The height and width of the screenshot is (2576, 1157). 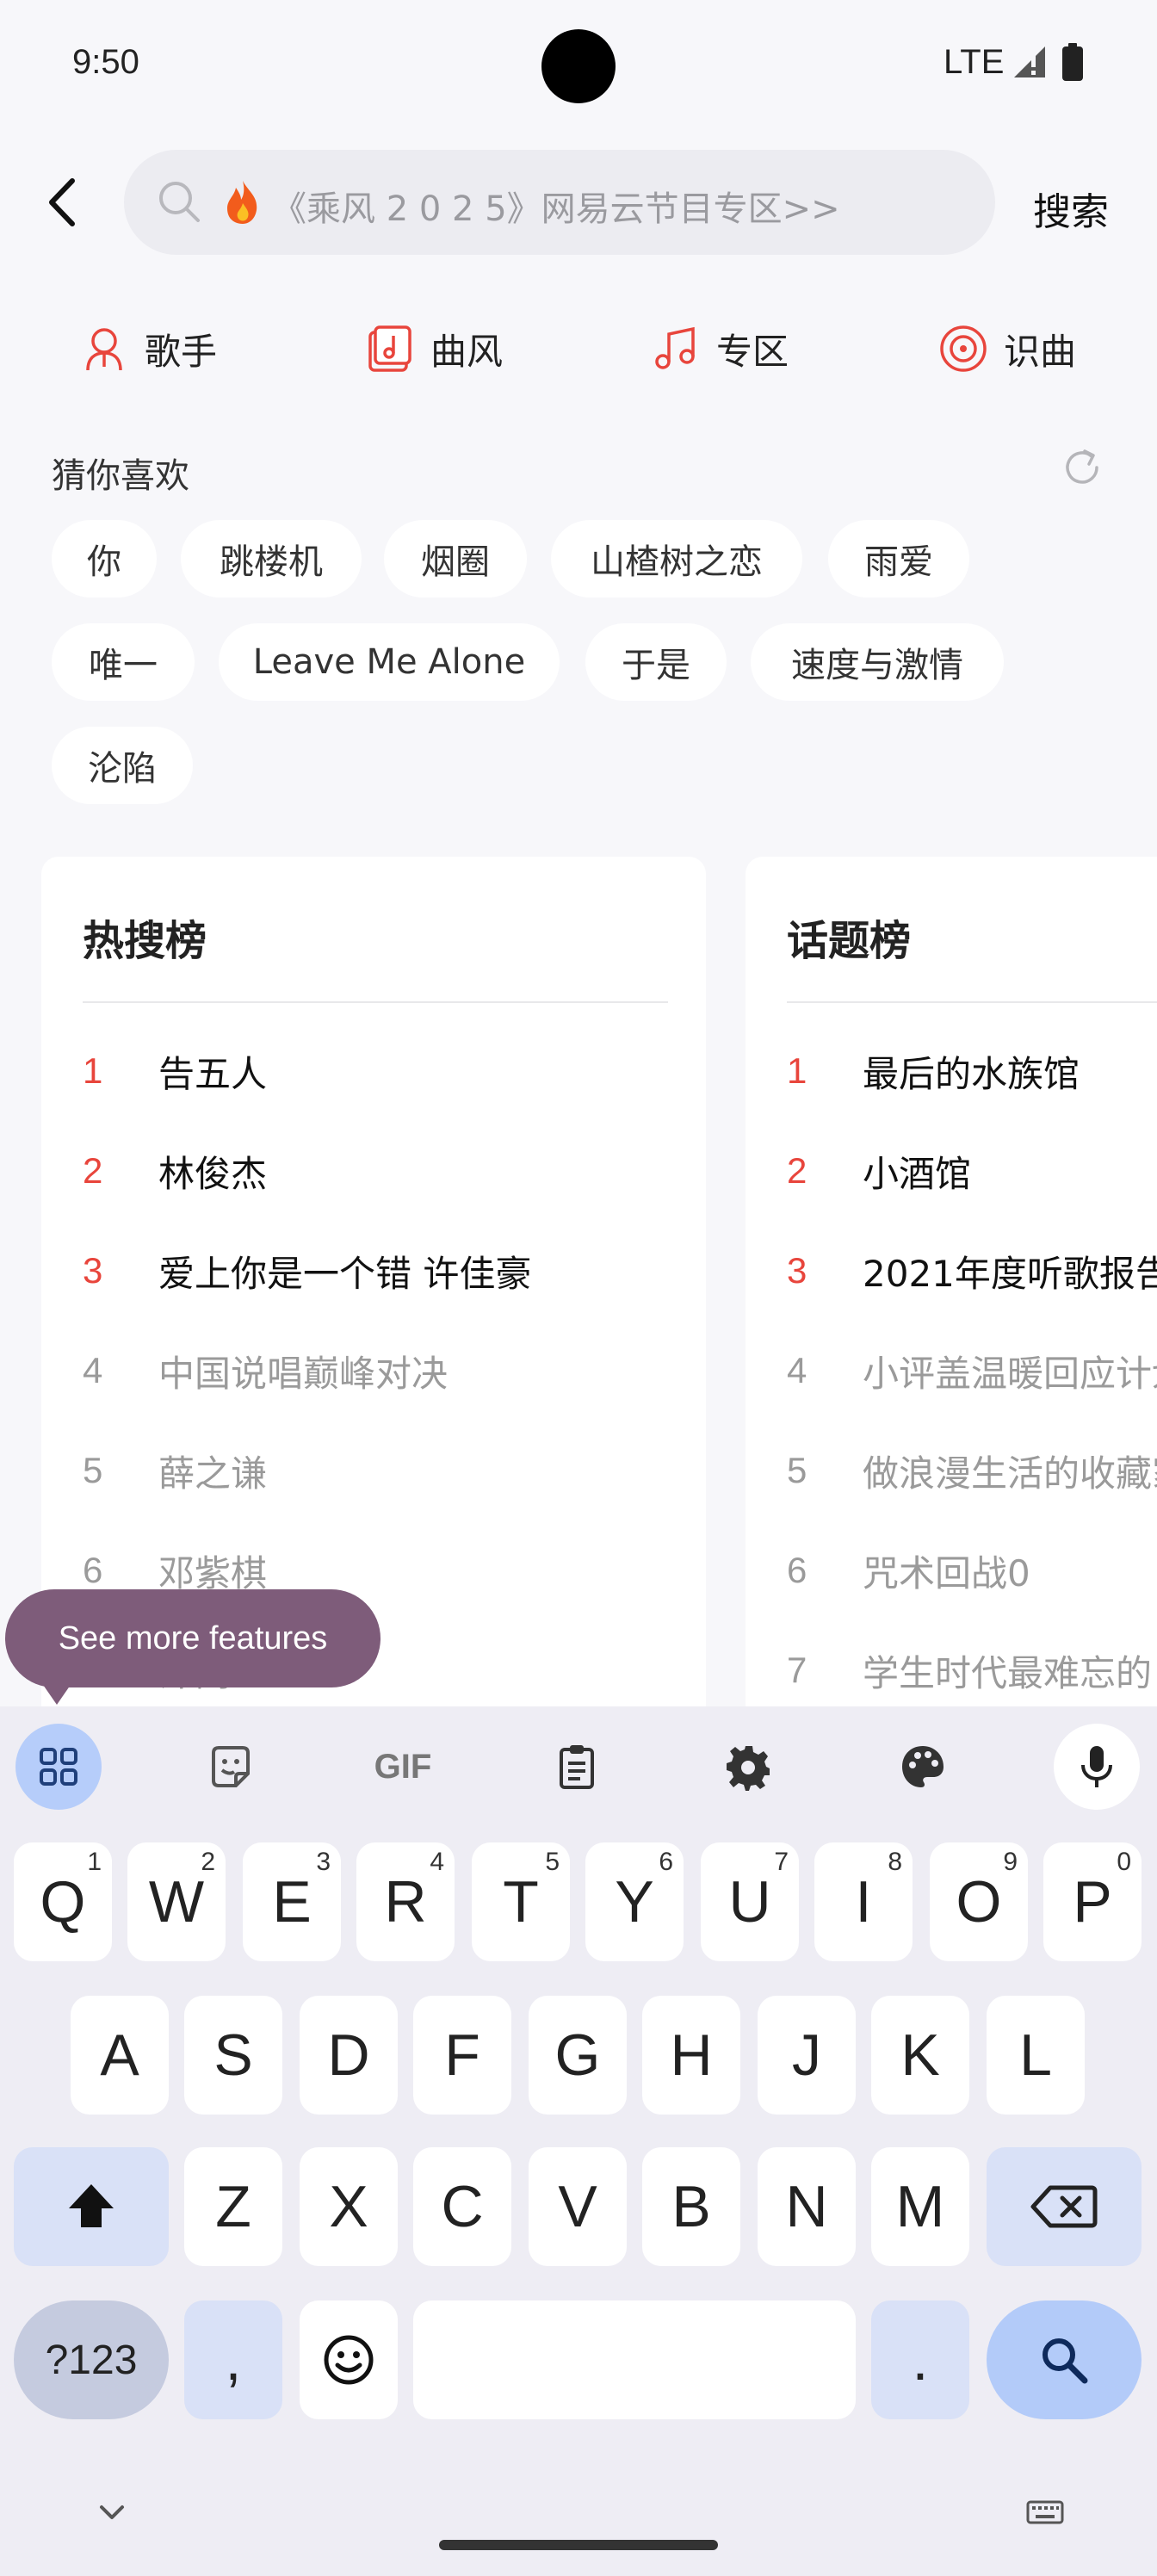 I want to click on history-chip: 你, so click(x=104, y=559).